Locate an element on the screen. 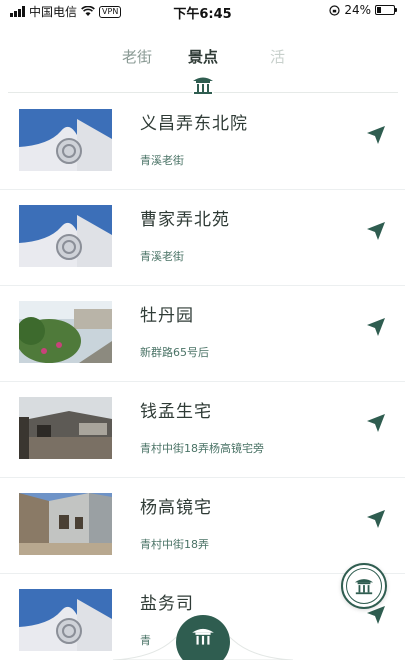 The width and height of the screenshot is (405, 660). list-item: 杨高镜宅 青村中街18弄 is located at coordinates (202, 526).